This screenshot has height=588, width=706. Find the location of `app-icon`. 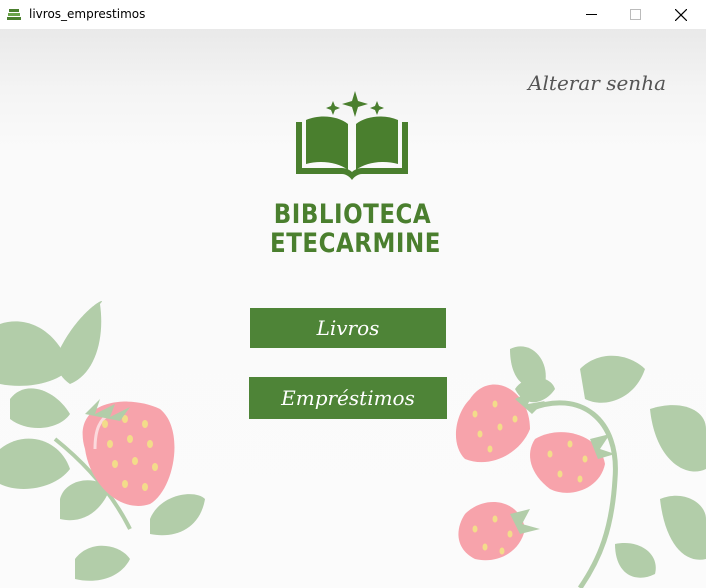

app-icon is located at coordinates (14, 14).